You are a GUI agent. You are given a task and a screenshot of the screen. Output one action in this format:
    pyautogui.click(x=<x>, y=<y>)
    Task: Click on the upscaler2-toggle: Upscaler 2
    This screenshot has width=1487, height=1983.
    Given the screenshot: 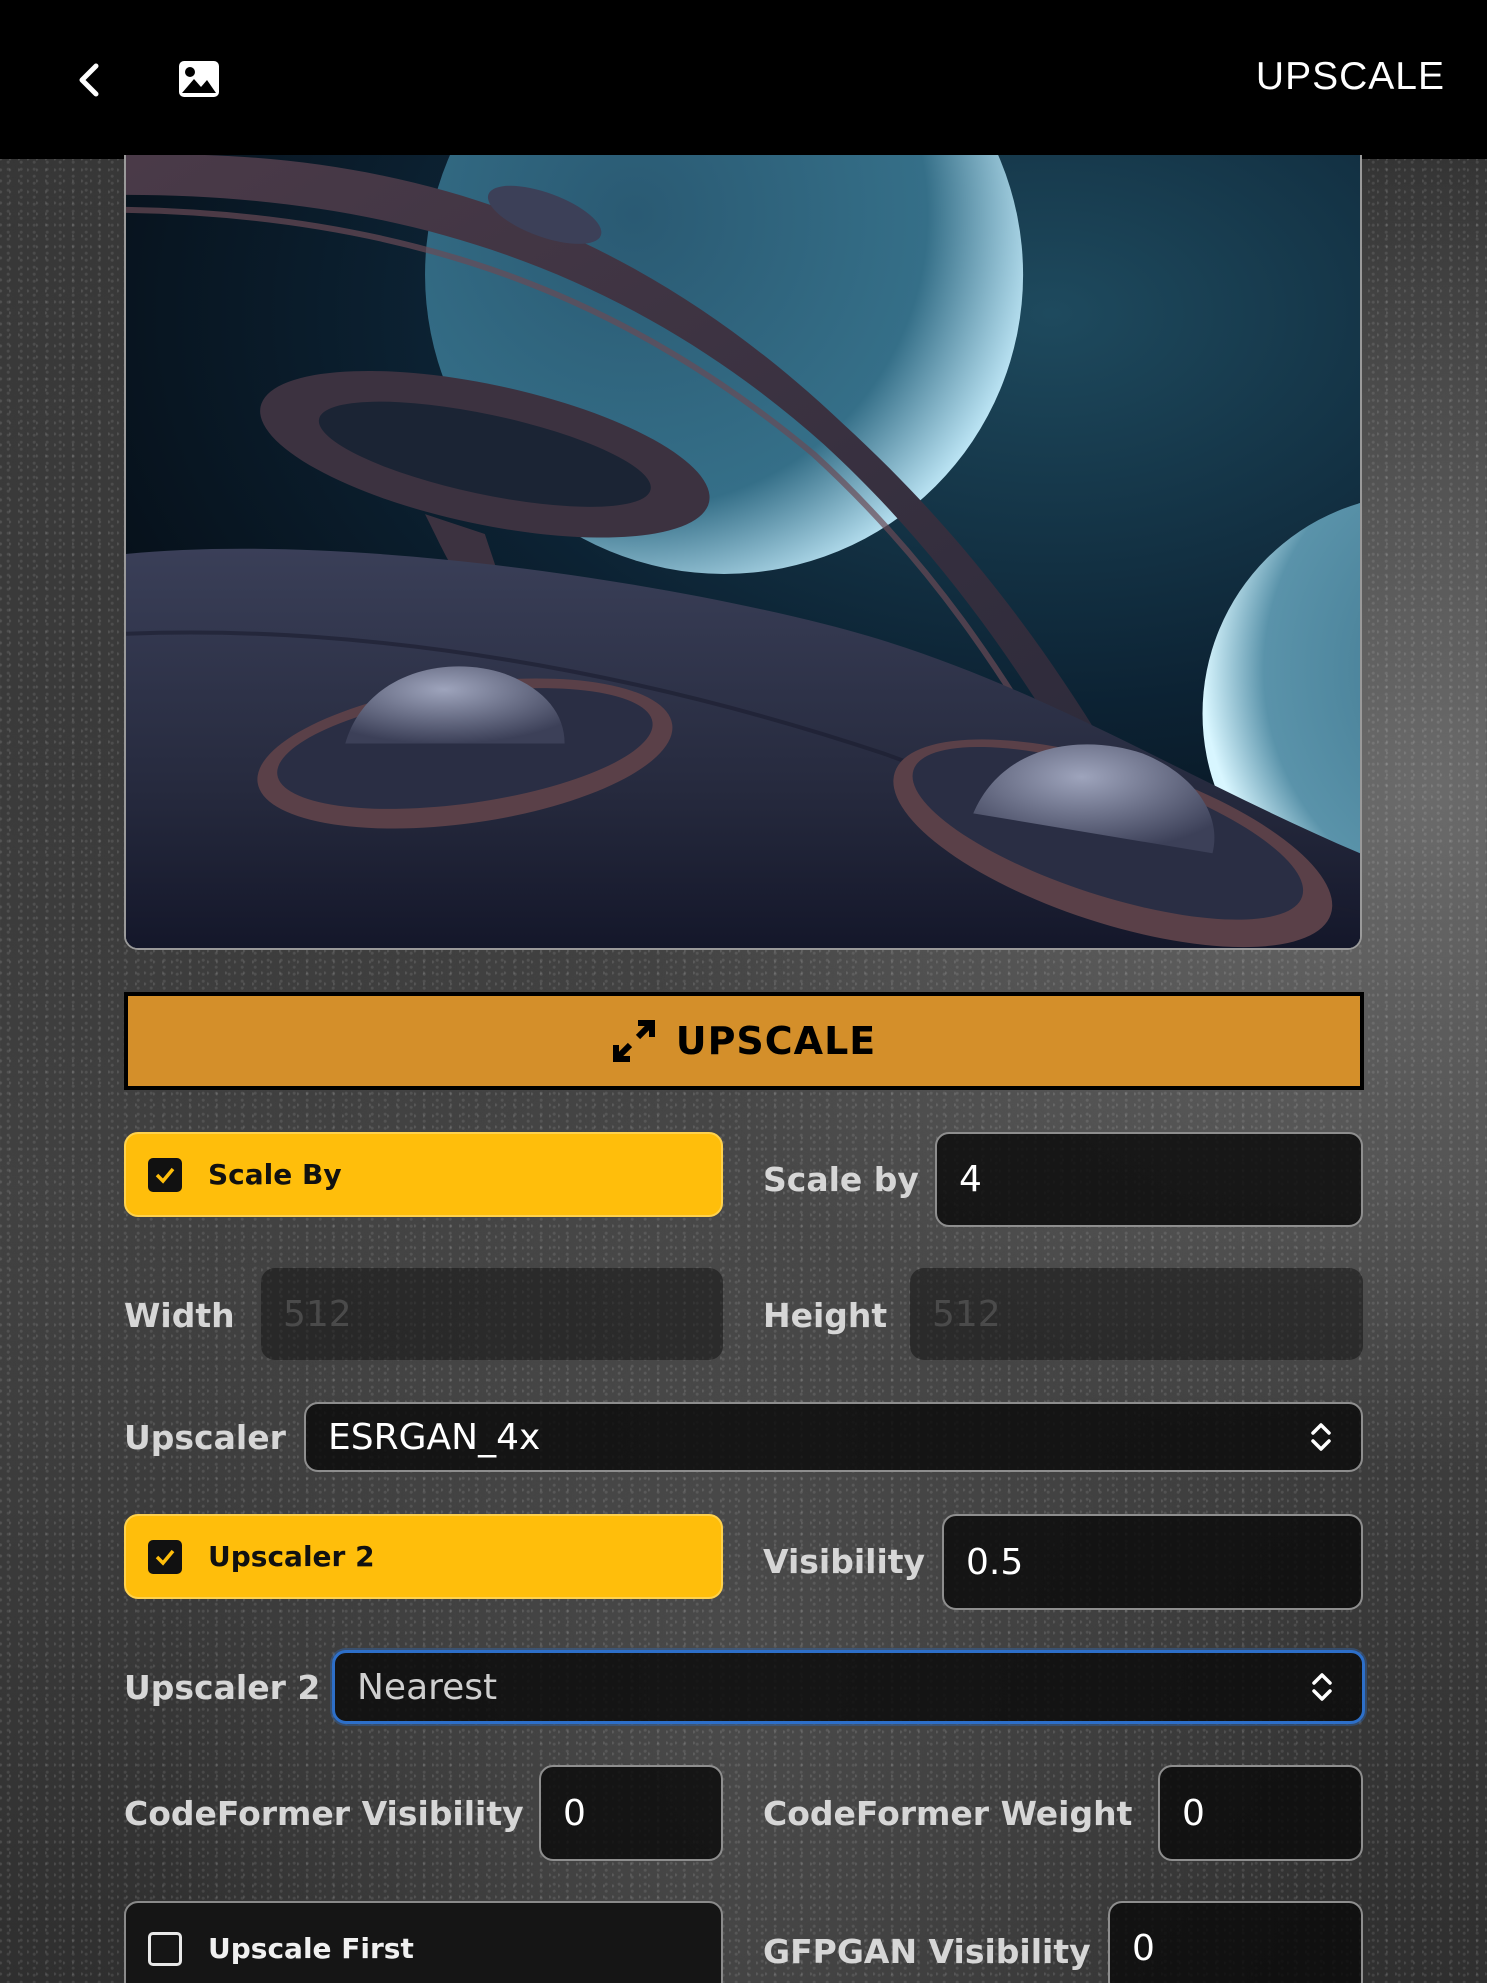 What is the action you would take?
    pyautogui.click(x=423, y=1556)
    